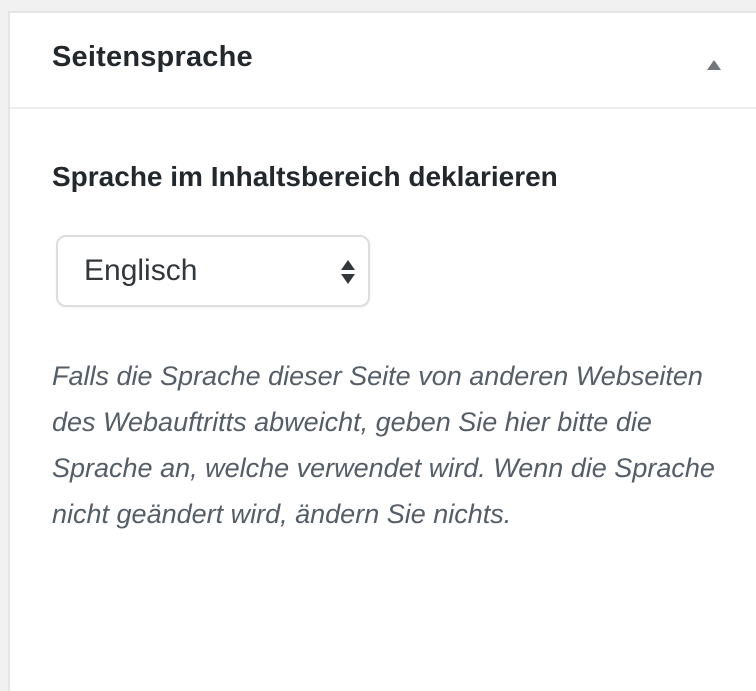 The image size is (756, 691). Describe the element at coordinates (213, 271) in the screenshot. I see `language-select: Englisch` at that location.